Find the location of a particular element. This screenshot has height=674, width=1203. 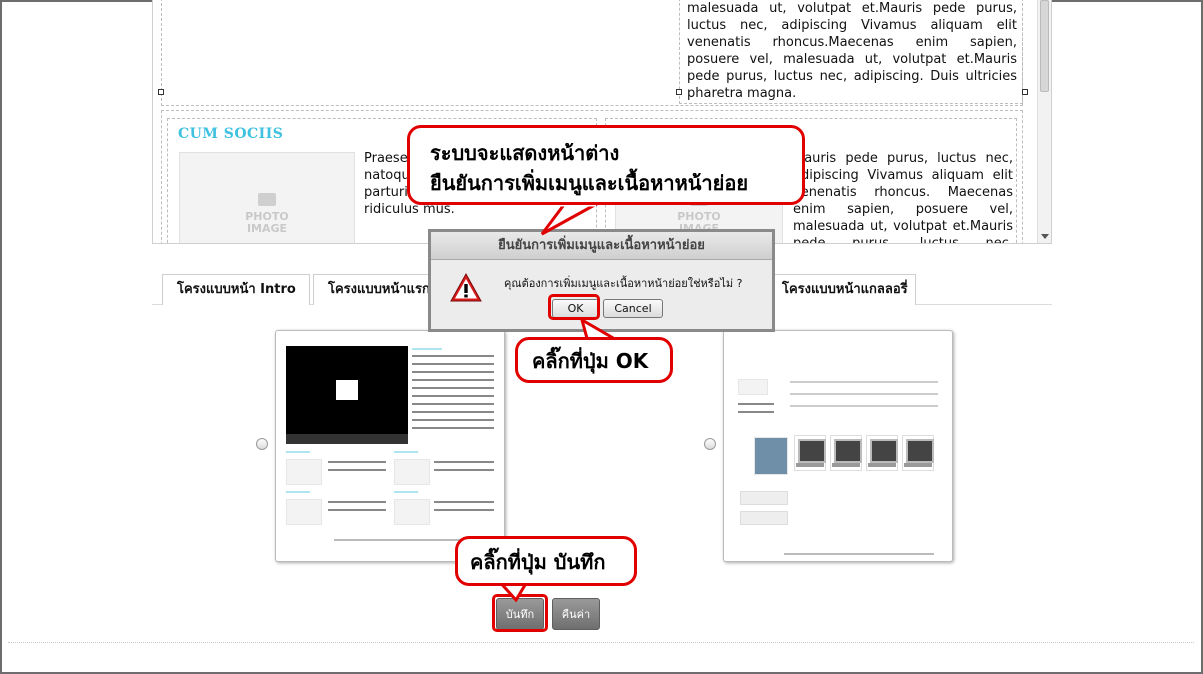

tab-intro-layout: โครงแบบหน้า Intro is located at coordinates (236, 289).